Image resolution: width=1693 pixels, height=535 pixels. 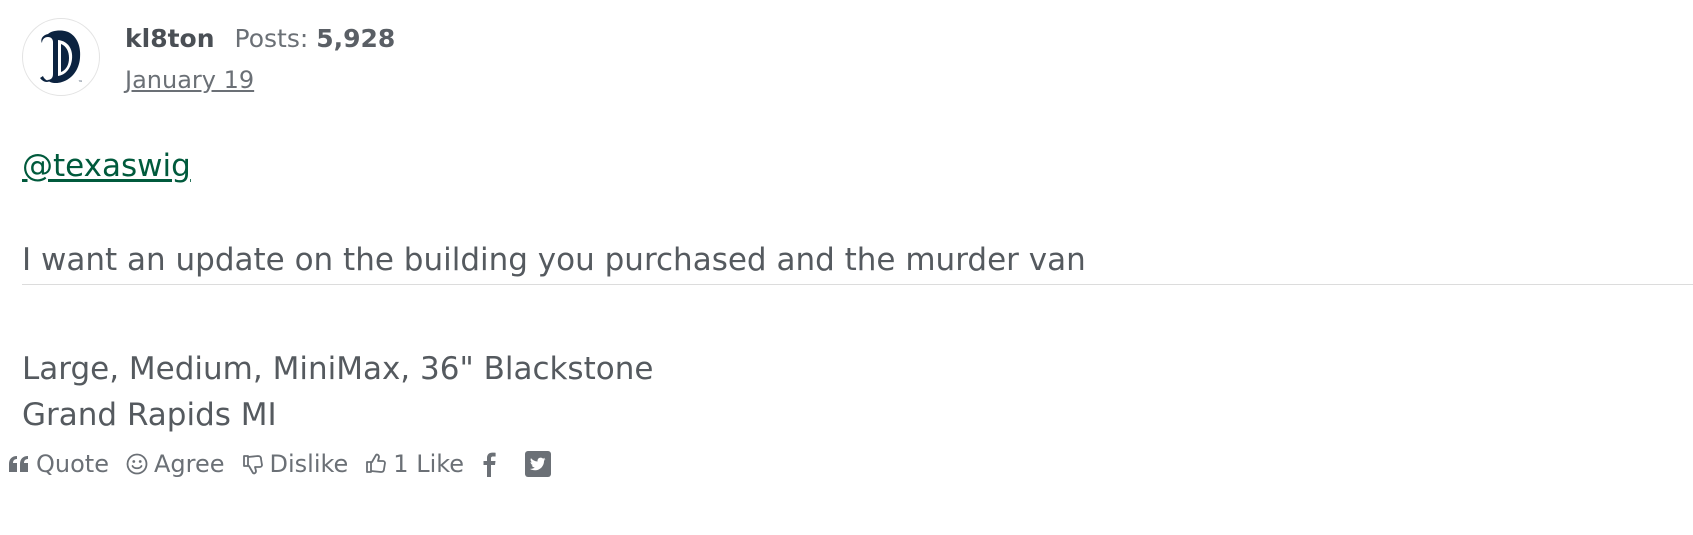 I want to click on thumbs-down-icon, so click(x=253, y=464).